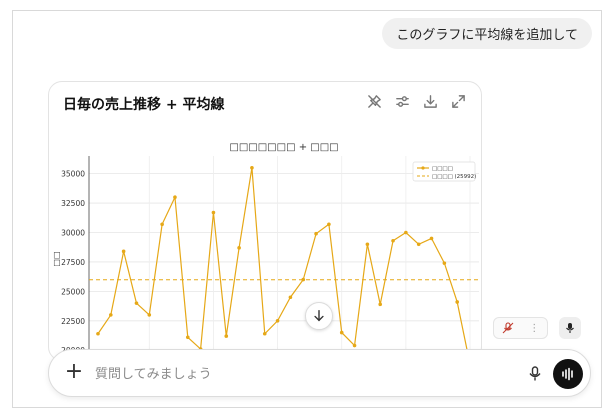 This screenshot has width=614, height=417. Describe the element at coordinates (430, 101) in the screenshot. I see `download-icon` at that location.